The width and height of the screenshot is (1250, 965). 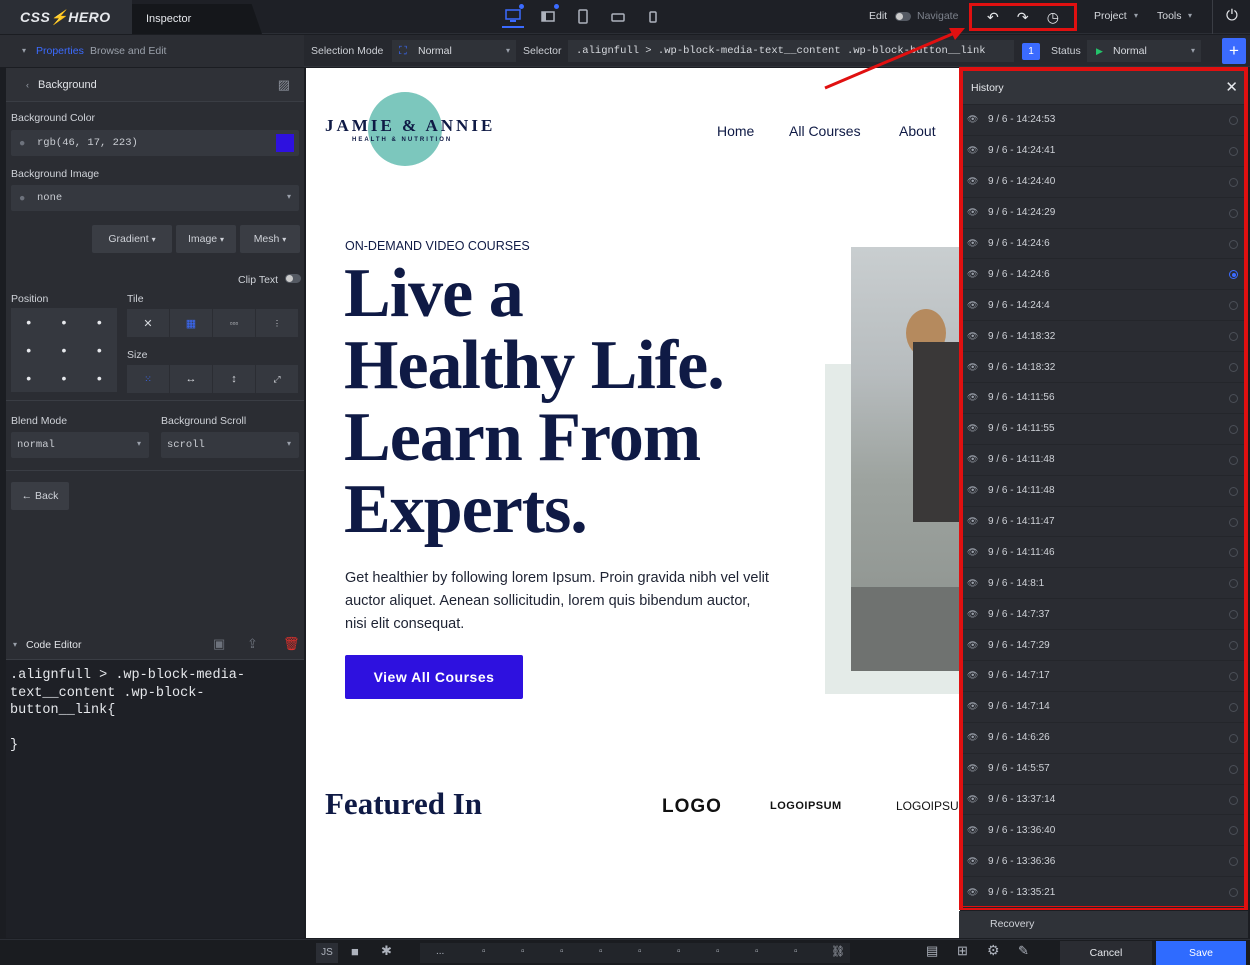 What do you see at coordinates (434, 677) in the screenshot?
I see `view-all-courses-button: View All Courses` at bounding box center [434, 677].